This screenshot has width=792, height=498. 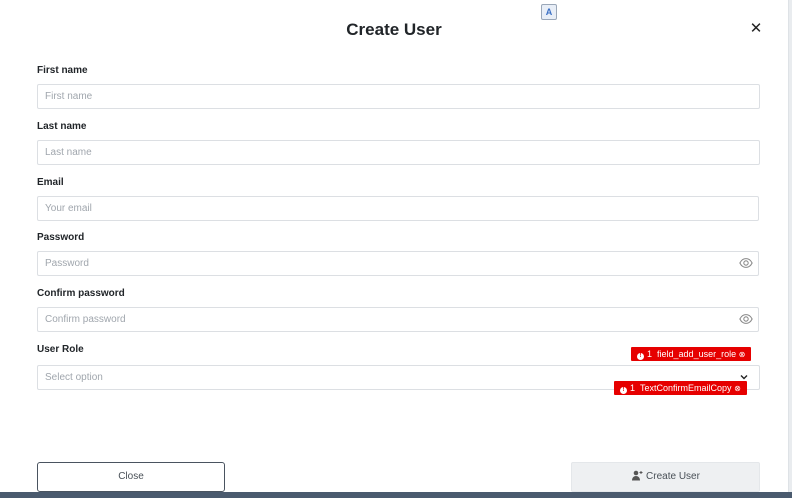 I want to click on confirm-password-input: Confirm password, so click(x=398, y=319).